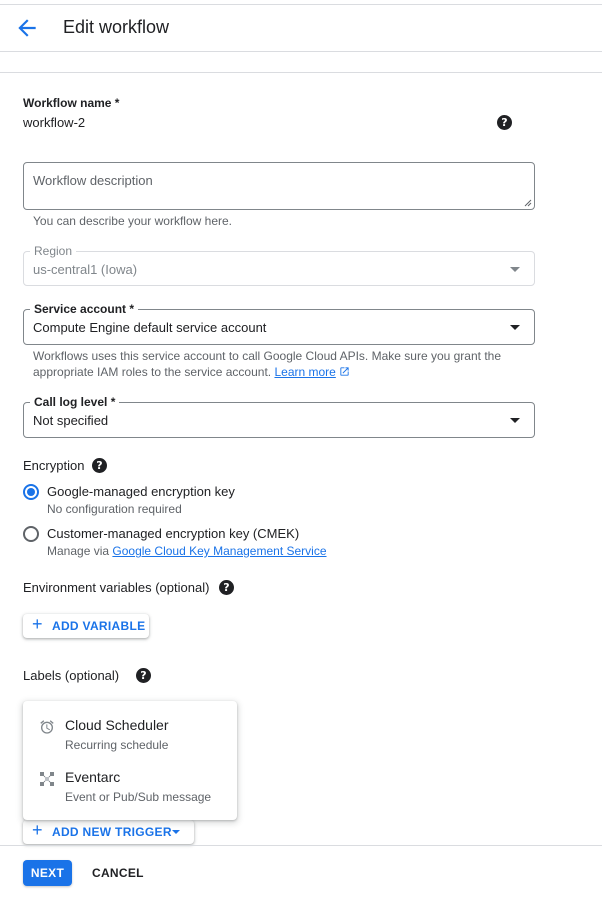  I want to click on workflow-description-placeholder: Workflow description, so click(93, 180).